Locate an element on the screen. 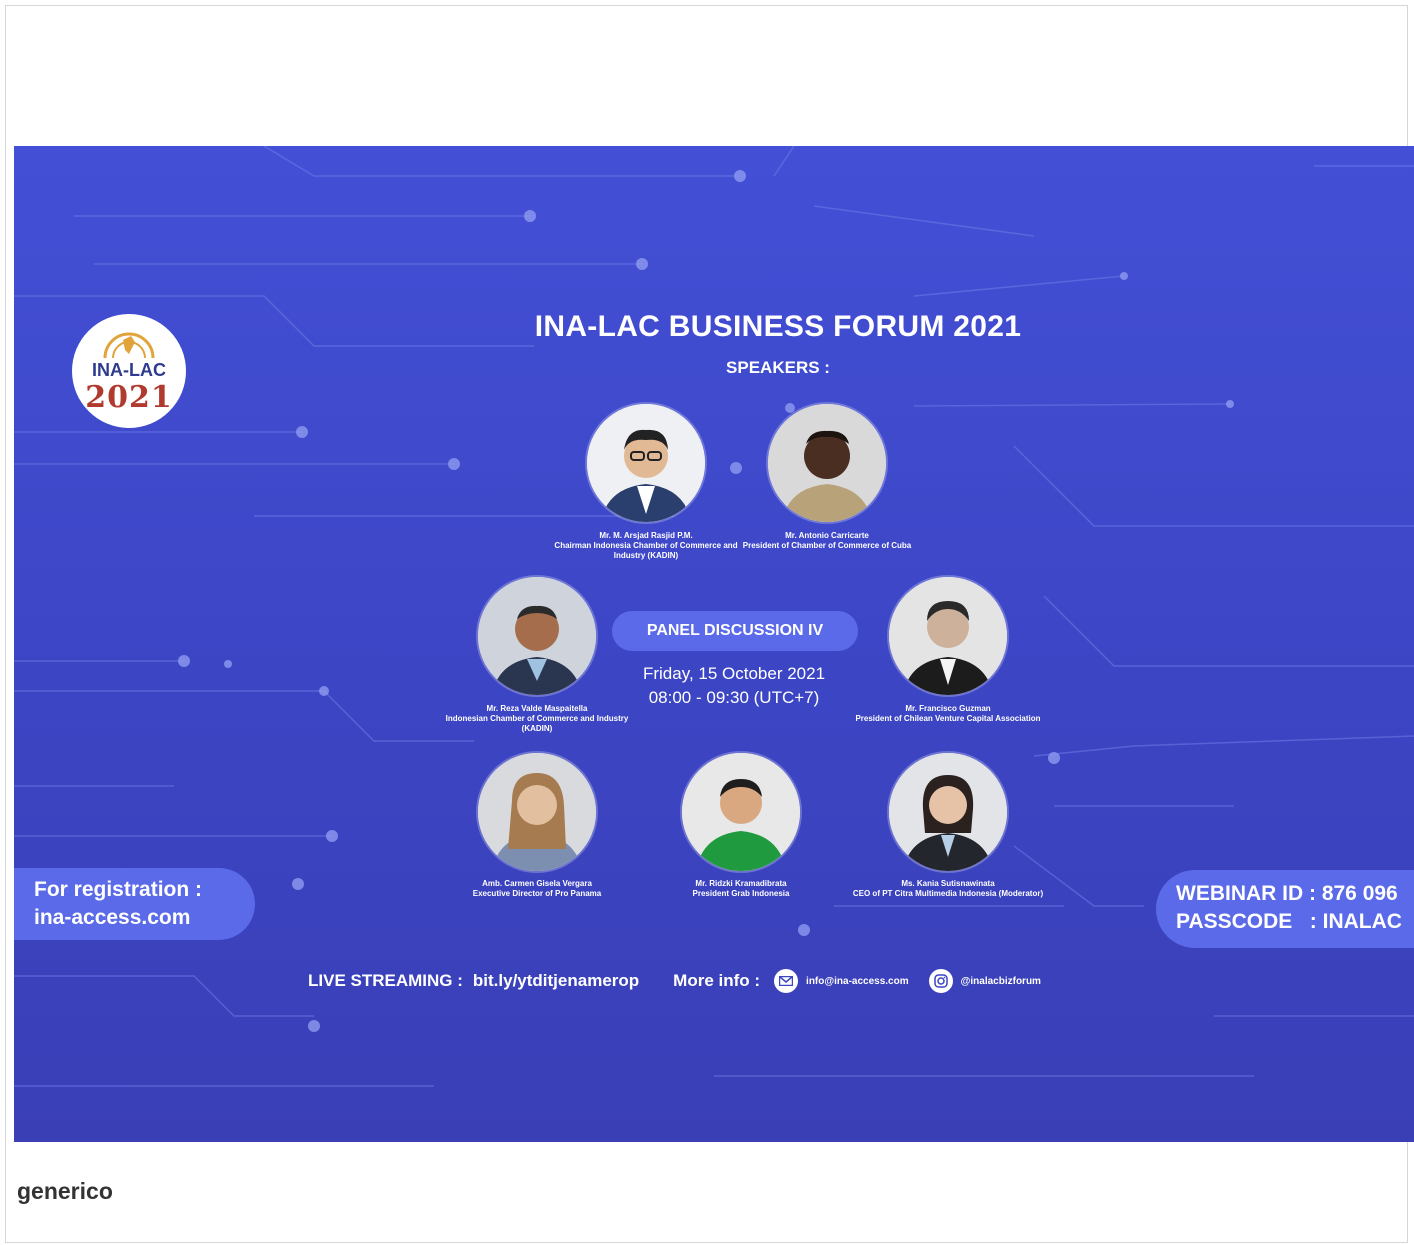  instagram-handle: @inalacbizforum is located at coordinates (1000, 981).